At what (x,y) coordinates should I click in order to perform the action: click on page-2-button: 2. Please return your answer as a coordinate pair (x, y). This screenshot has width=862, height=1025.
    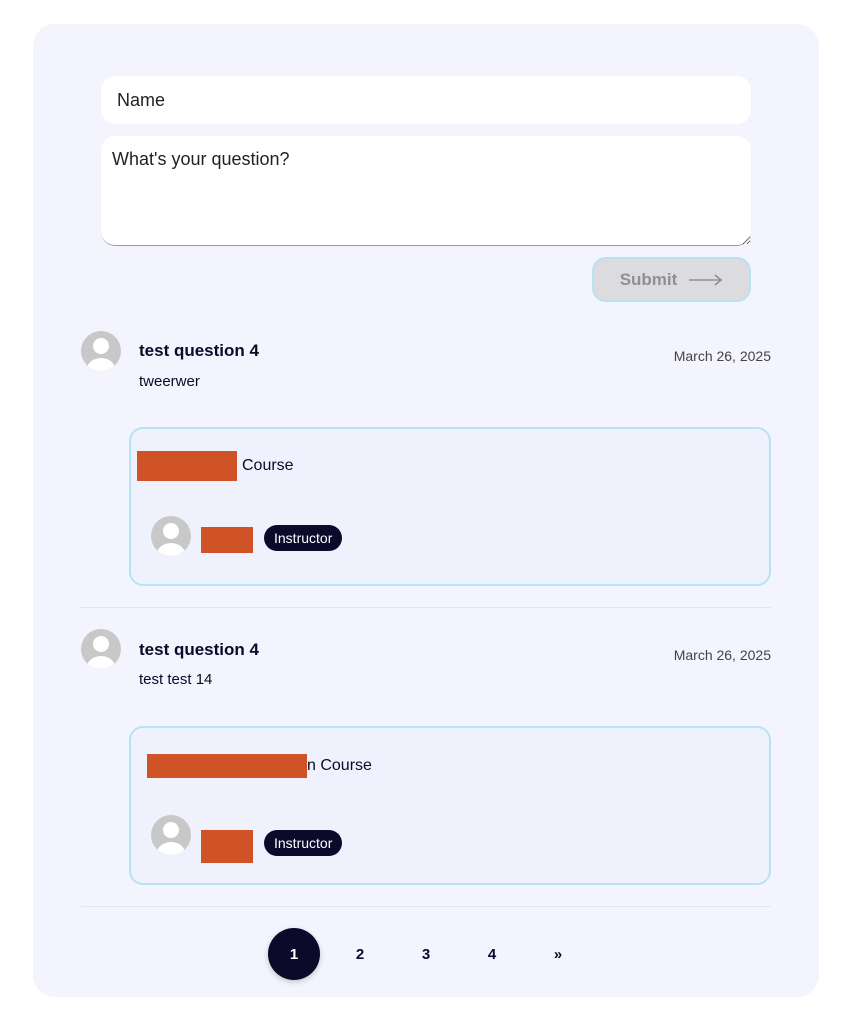
    Looking at the image, I should click on (360, 954).